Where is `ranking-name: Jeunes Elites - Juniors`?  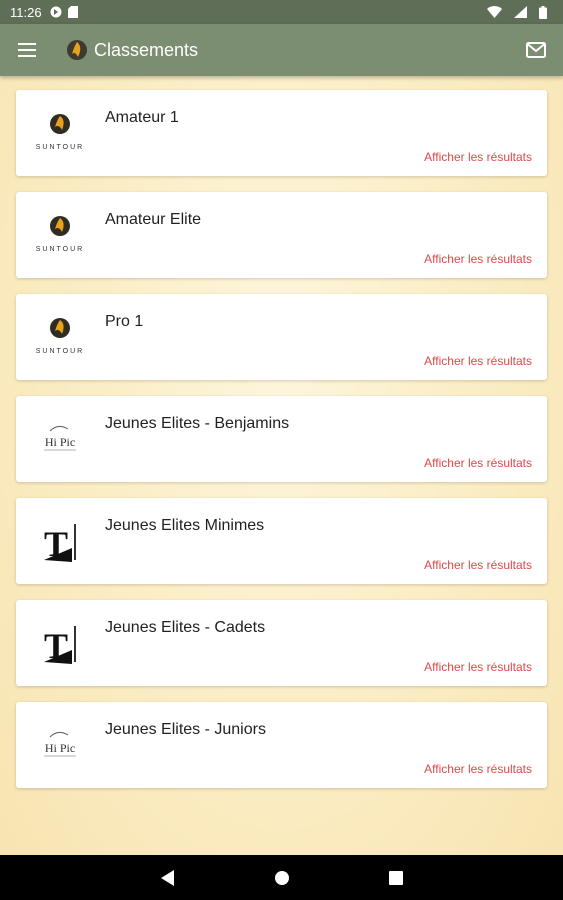
ranking-name: Jeunes Elites - Juniors is located at coordinates (185, 729).